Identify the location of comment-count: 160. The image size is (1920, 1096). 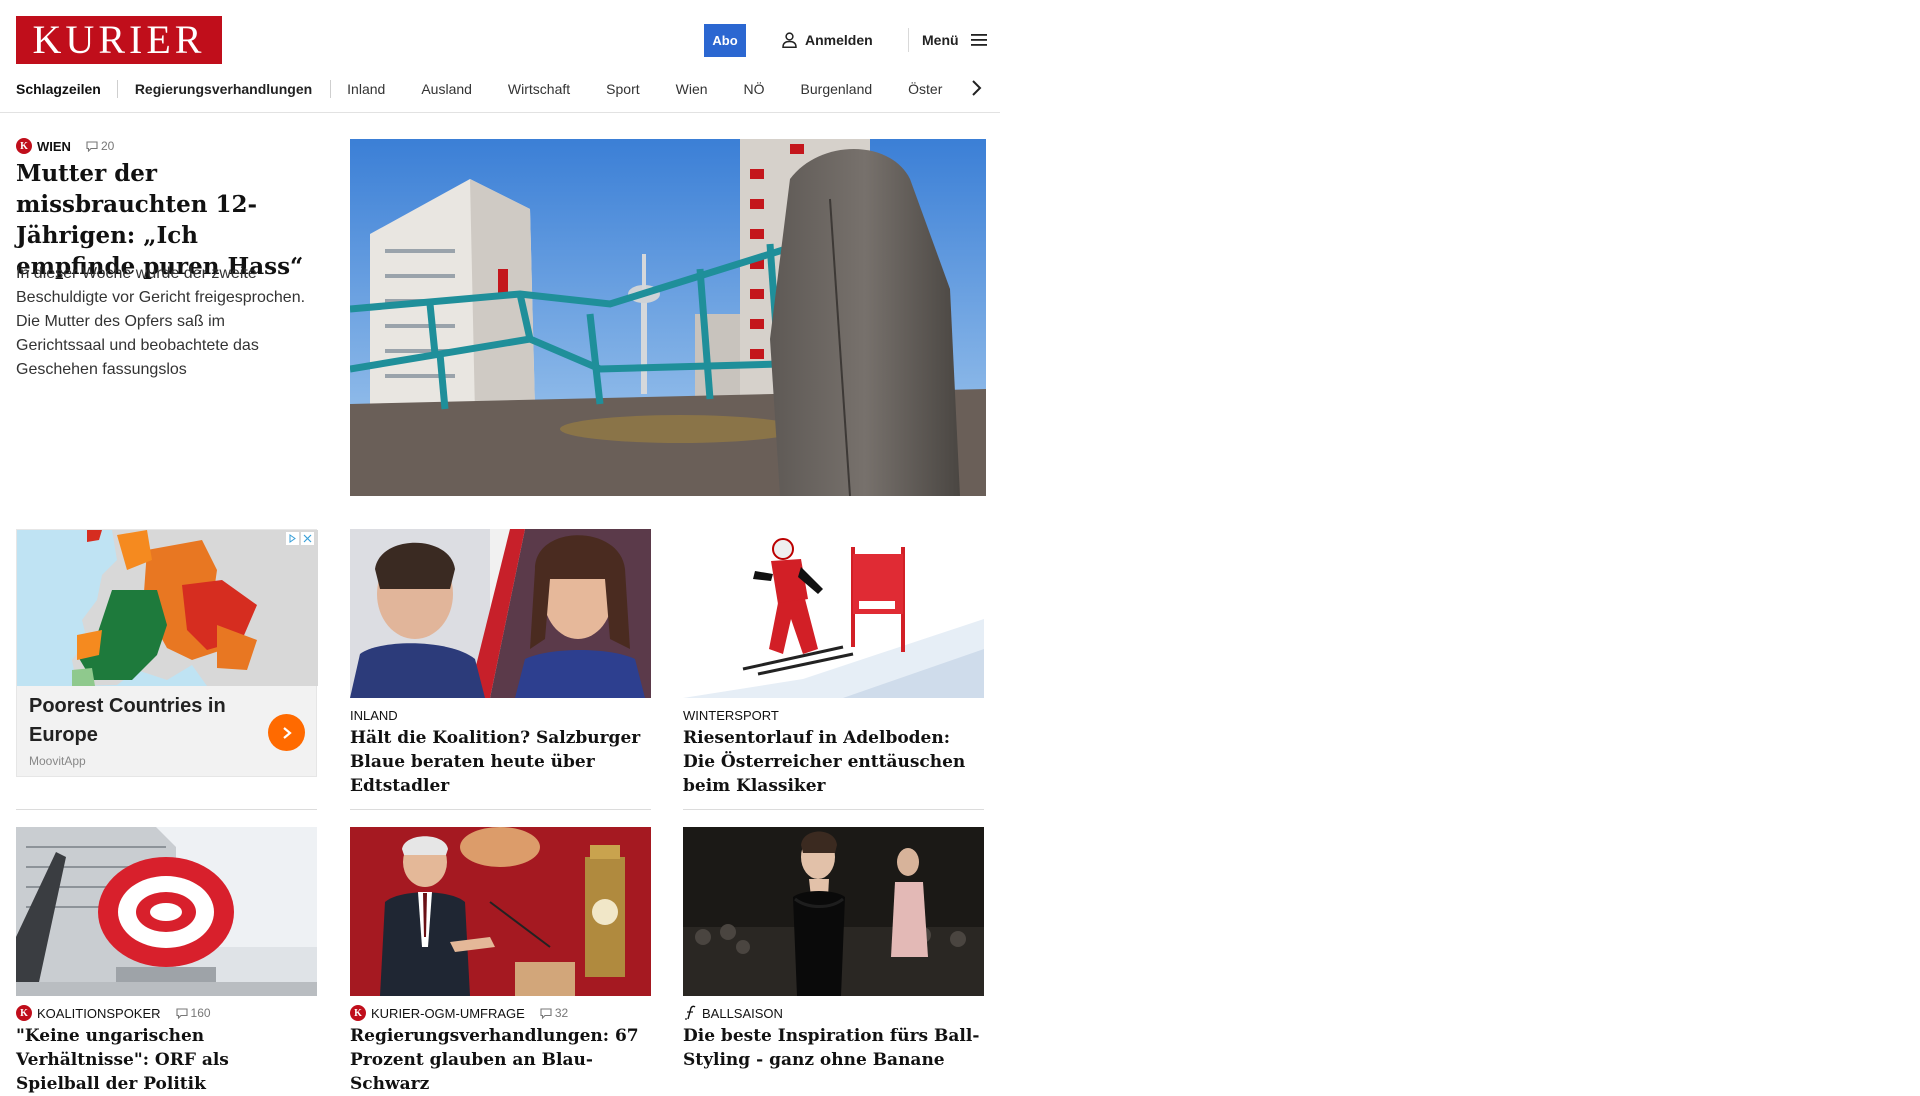
(193, 1013).